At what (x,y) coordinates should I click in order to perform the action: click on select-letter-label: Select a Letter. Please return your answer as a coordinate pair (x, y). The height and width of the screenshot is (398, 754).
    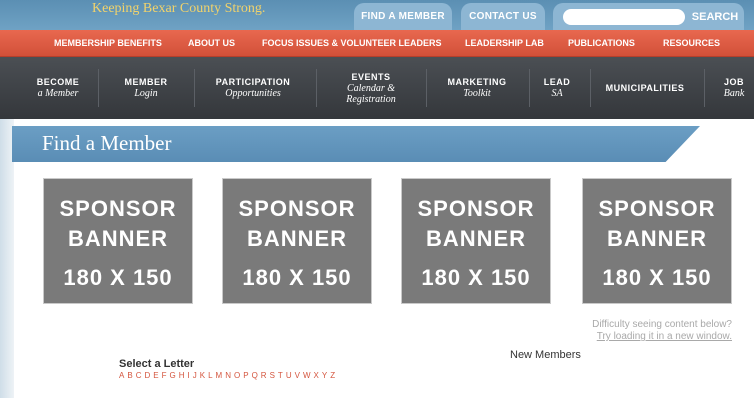
    Looking at the image, I should click on (157, 364).